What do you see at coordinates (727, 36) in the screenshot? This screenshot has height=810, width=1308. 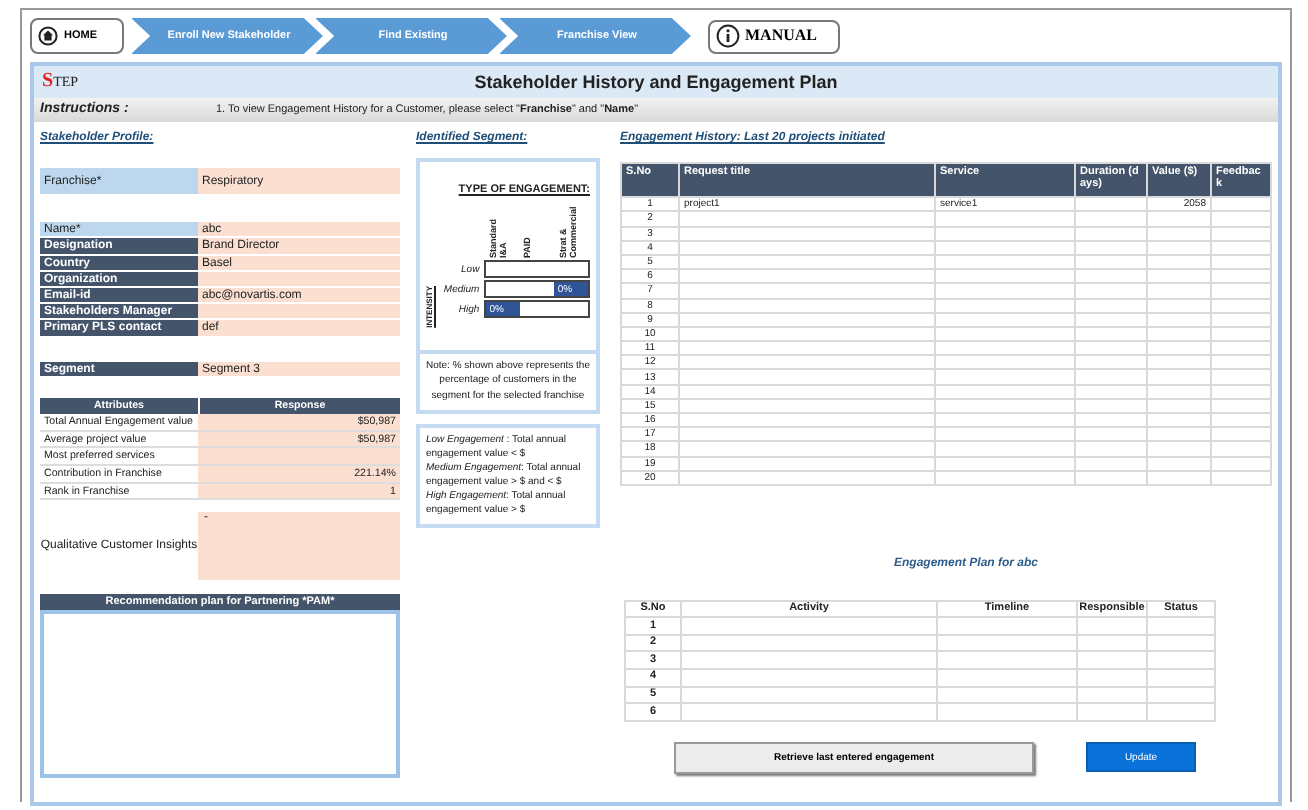 I see `info-icon` at bounding box center [727, 36].